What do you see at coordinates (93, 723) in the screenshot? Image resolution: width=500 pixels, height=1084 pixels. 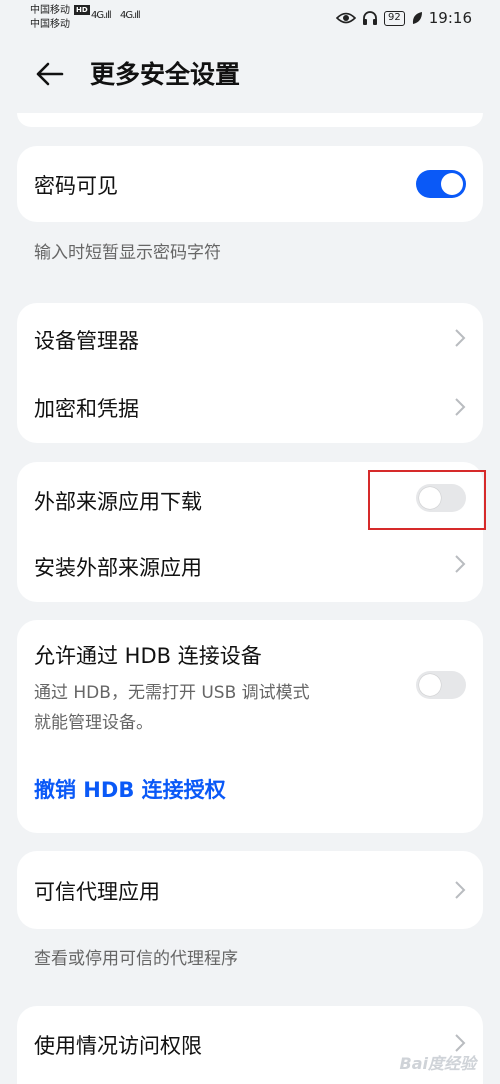 I see `hdb-subtitle-line2: 就能管理设备。` at bounding box center [93, 723].